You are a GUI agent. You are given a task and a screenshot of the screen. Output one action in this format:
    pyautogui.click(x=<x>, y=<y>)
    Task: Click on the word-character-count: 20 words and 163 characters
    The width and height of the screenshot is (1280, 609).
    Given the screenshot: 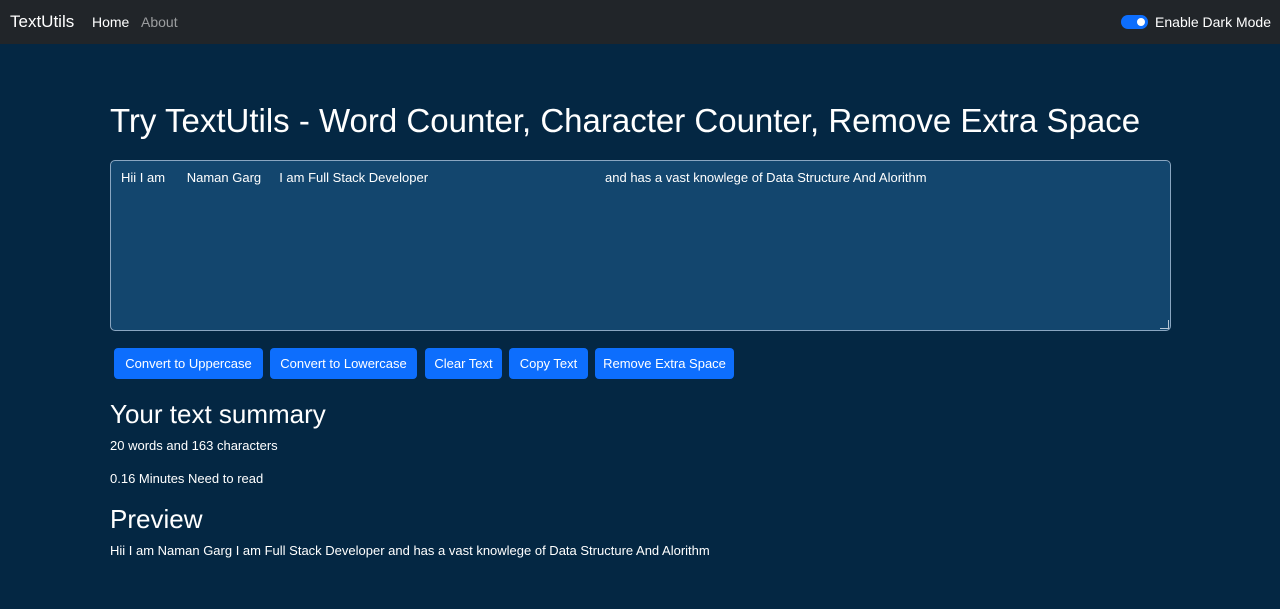 What is the action you would take?
    pyautogui.click(x=194, y=445)
    